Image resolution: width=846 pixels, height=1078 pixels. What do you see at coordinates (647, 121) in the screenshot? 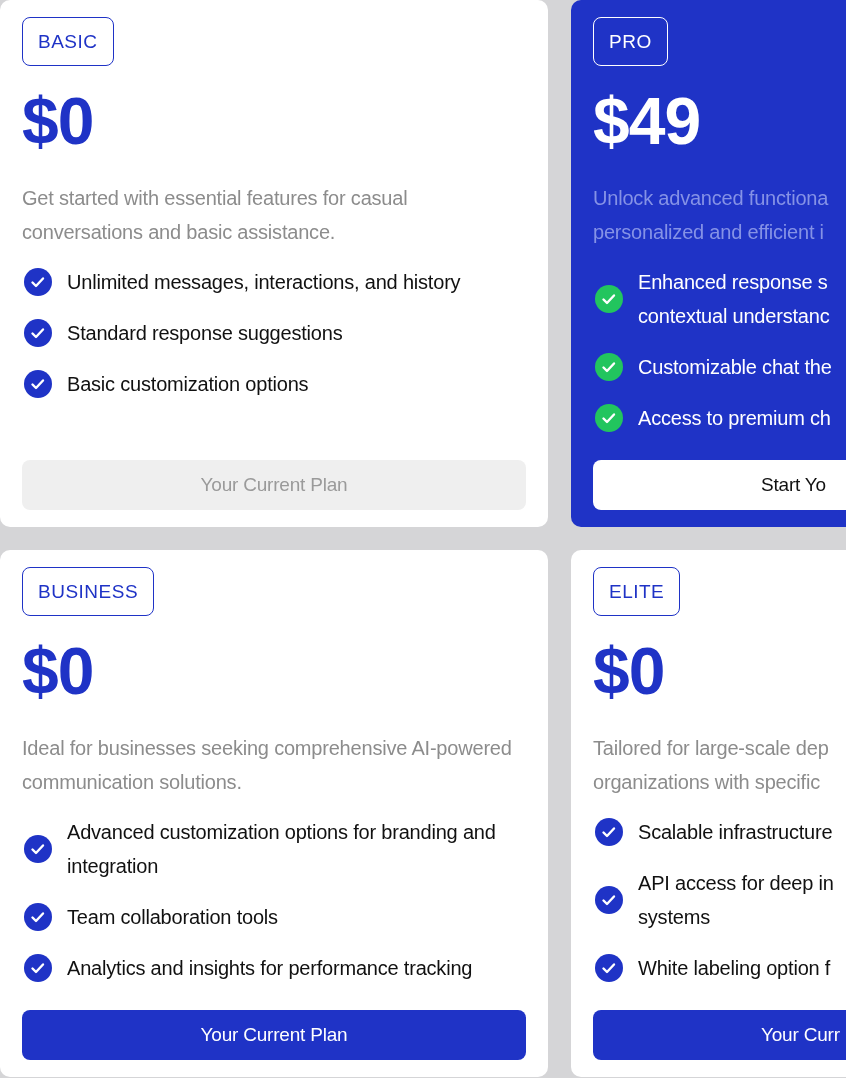
I see `plan-price: $49` at bounding box center [647, 121].